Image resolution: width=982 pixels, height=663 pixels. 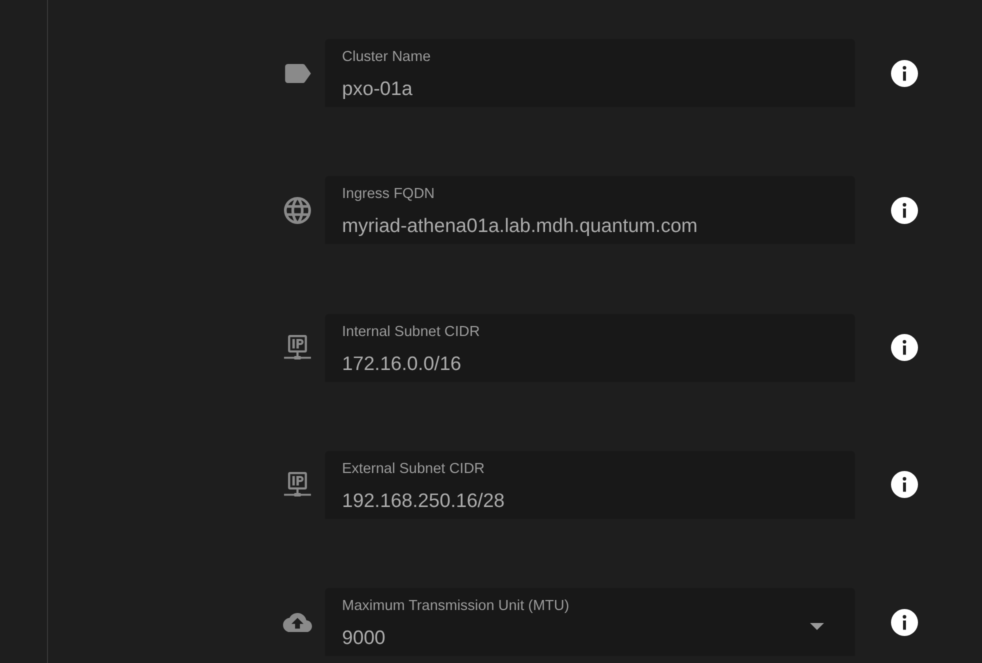 I want to click on field-value: 172.16.0.0/16, so click(x=402, y=364).